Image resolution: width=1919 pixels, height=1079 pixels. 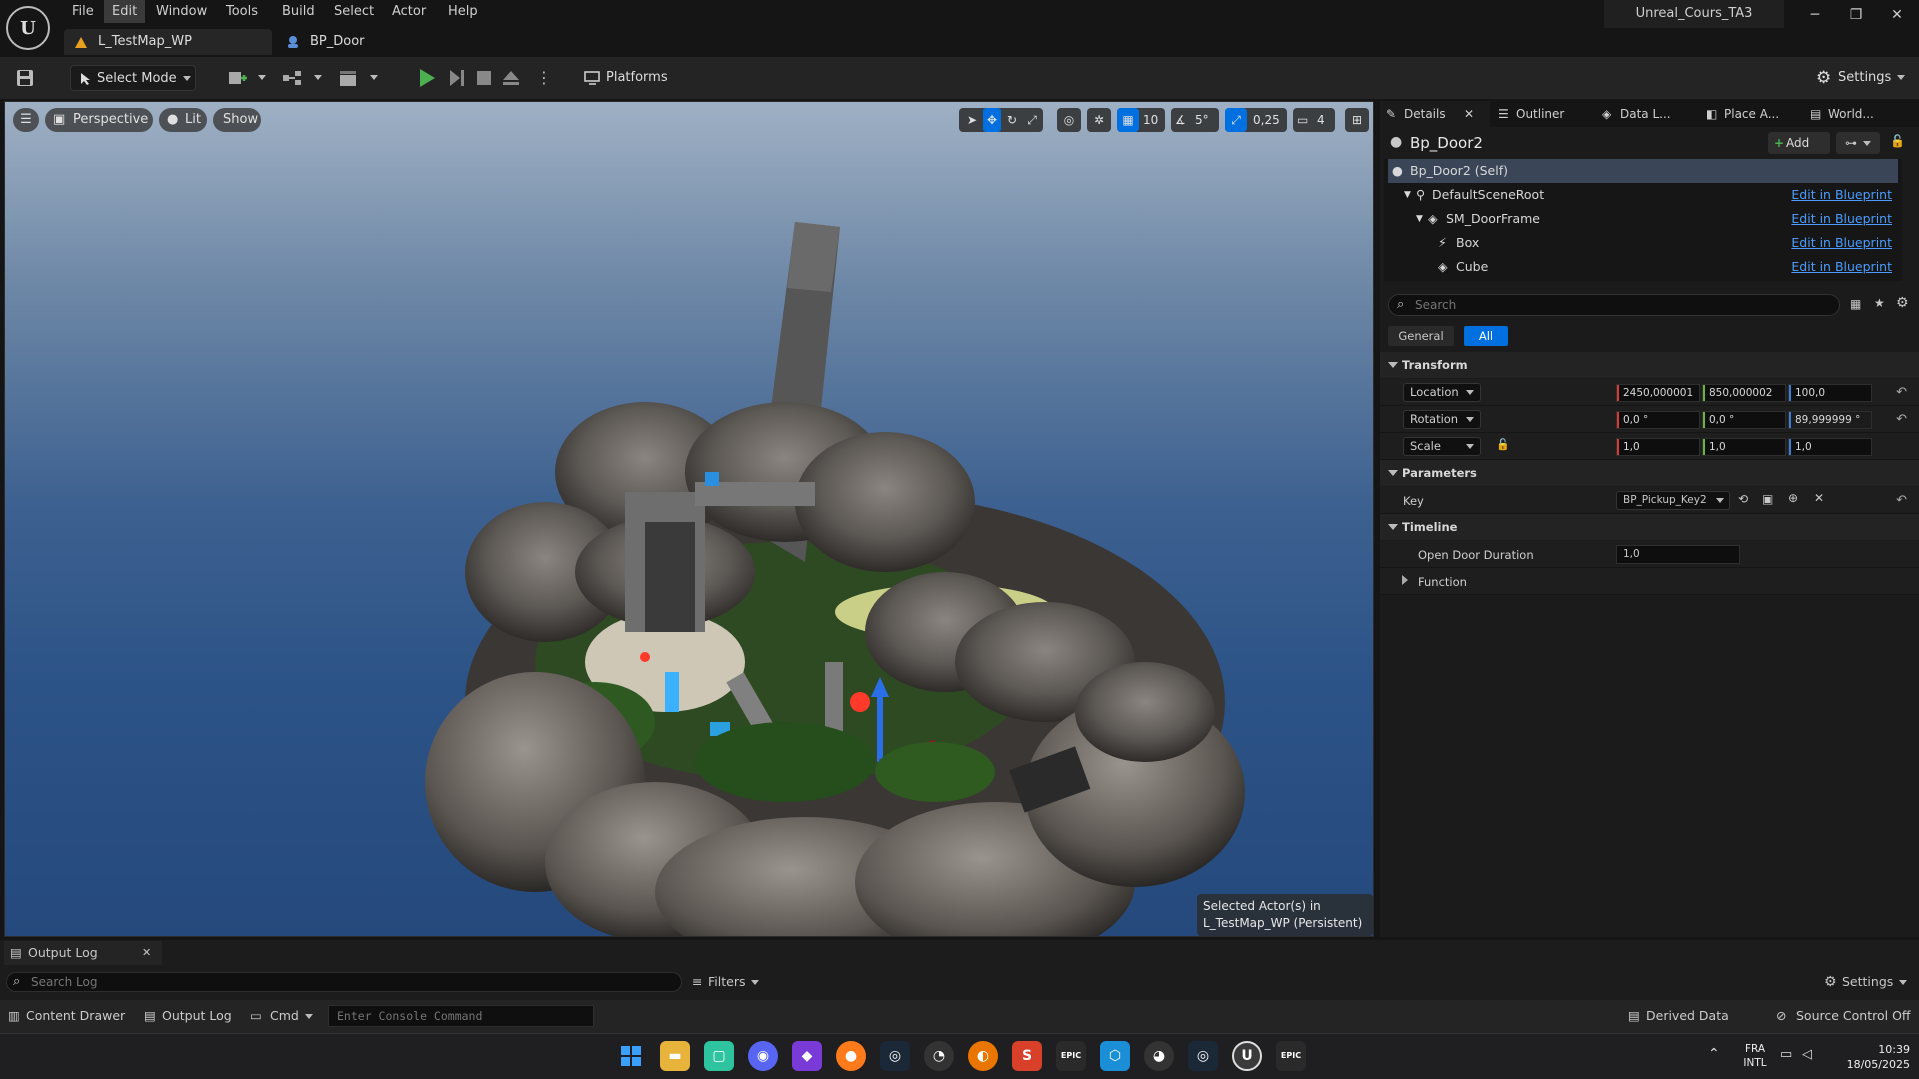 I want to click on play-icon, so click(x=427, y=78).